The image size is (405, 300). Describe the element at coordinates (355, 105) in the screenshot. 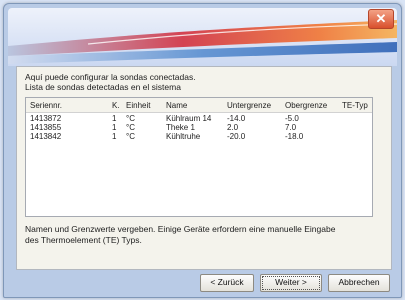

I see `header-te-type: TE-Typ` at that location.